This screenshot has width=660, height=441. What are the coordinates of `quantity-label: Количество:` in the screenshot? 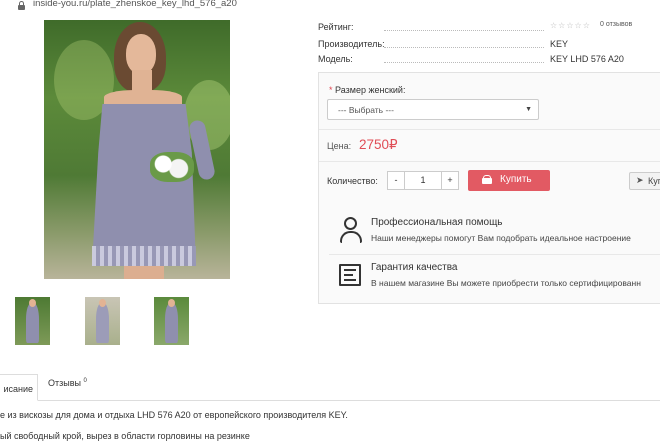 It's located at (352, 181).